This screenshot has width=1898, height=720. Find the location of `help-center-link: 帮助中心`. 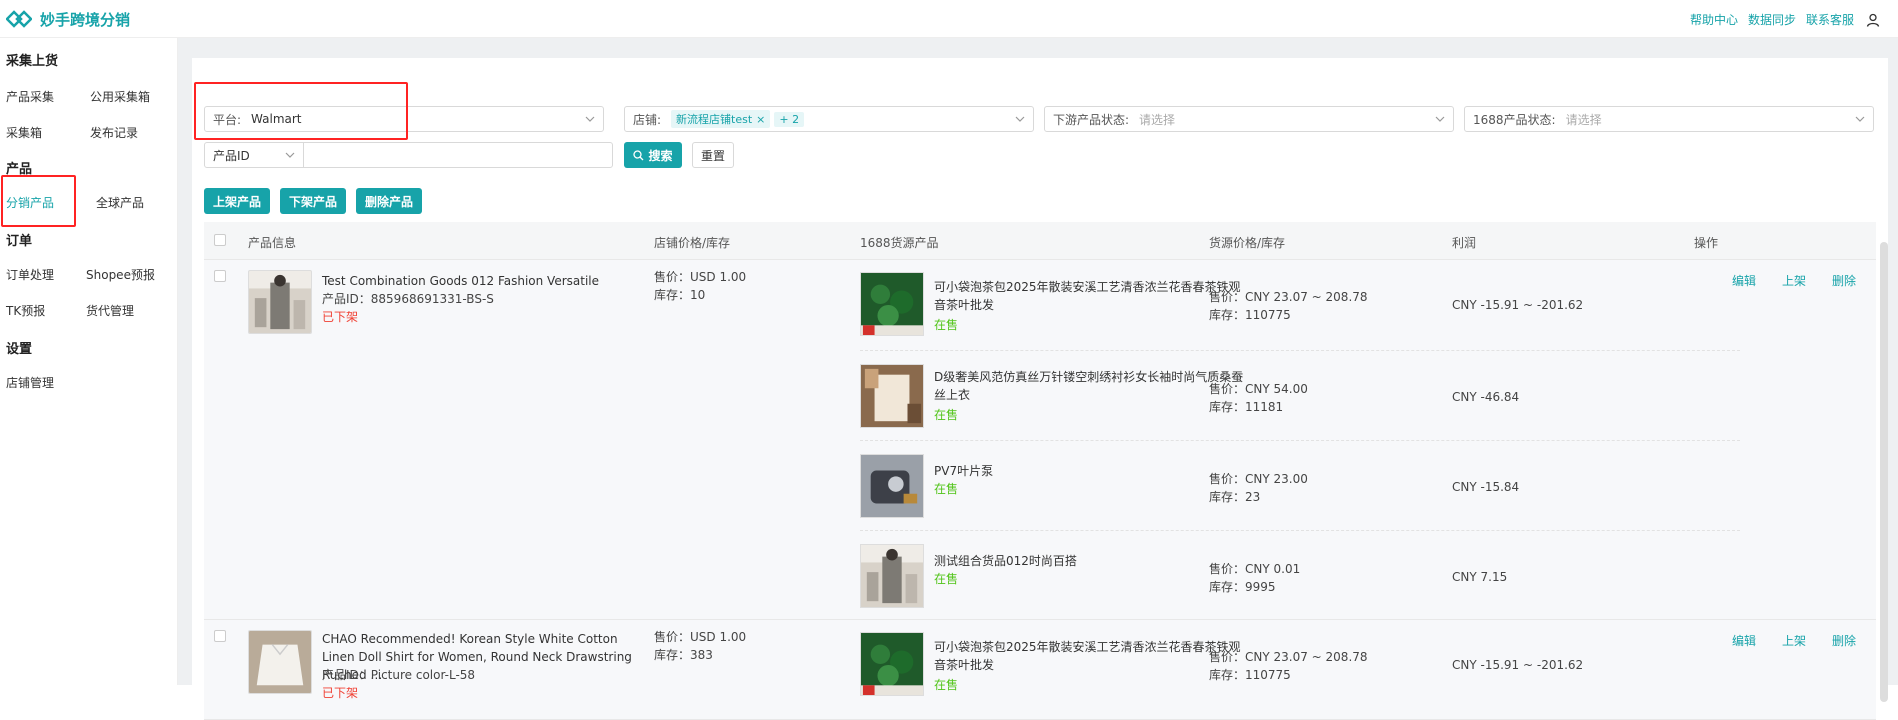

help-center-link: 帮助中心 is located at coordinates (1714, 19).